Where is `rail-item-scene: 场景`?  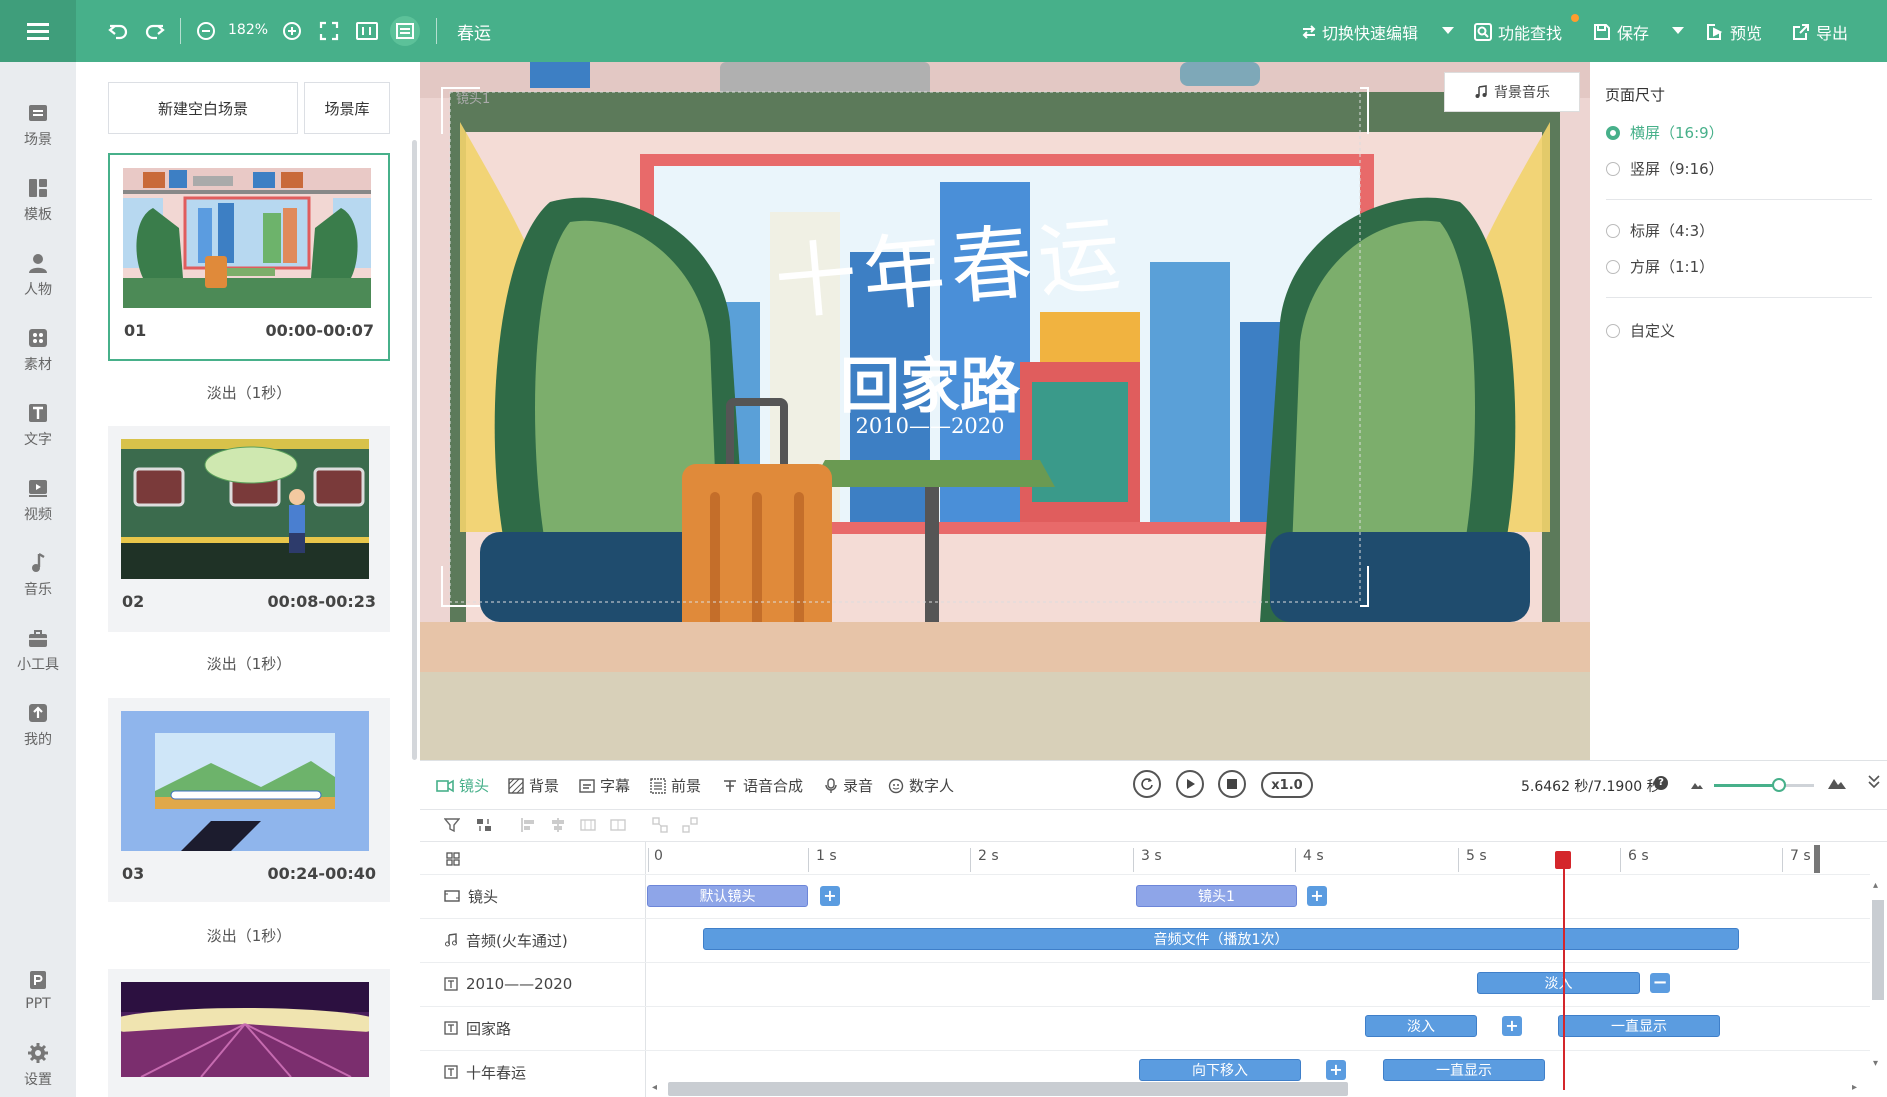
rail-item-scene: 场景 is located at coordinates (38, 125).